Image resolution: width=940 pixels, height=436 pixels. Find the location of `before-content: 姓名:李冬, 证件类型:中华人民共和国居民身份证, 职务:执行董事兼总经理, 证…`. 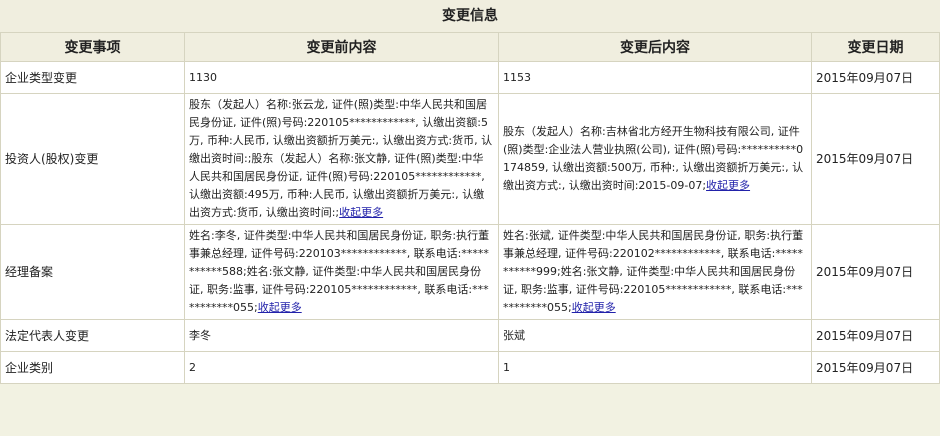

before-content: 姓名:李冬, 证件类型:中华人民共和国居民身份证, 职务:执行董事兼总经理, 证… is located at coordinates (341, 272).